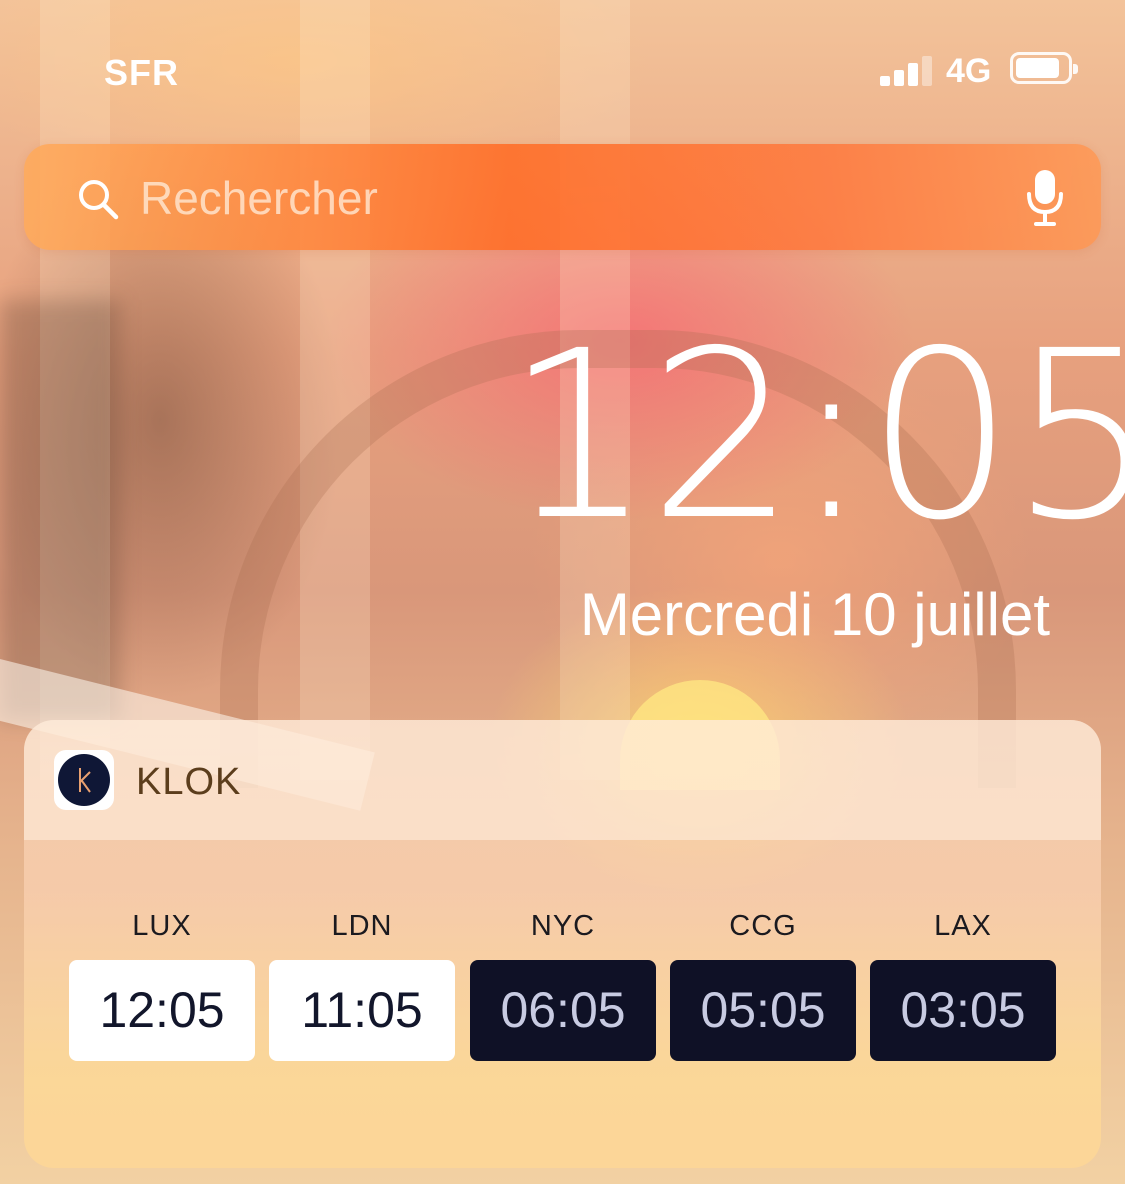 Image resolution: width=1125 pixels, height=1184 pixels. What do you see at coordinates (963, 926) in the screenshot?
I see `timezone-label: LAX` at bounding box center [963, 926].